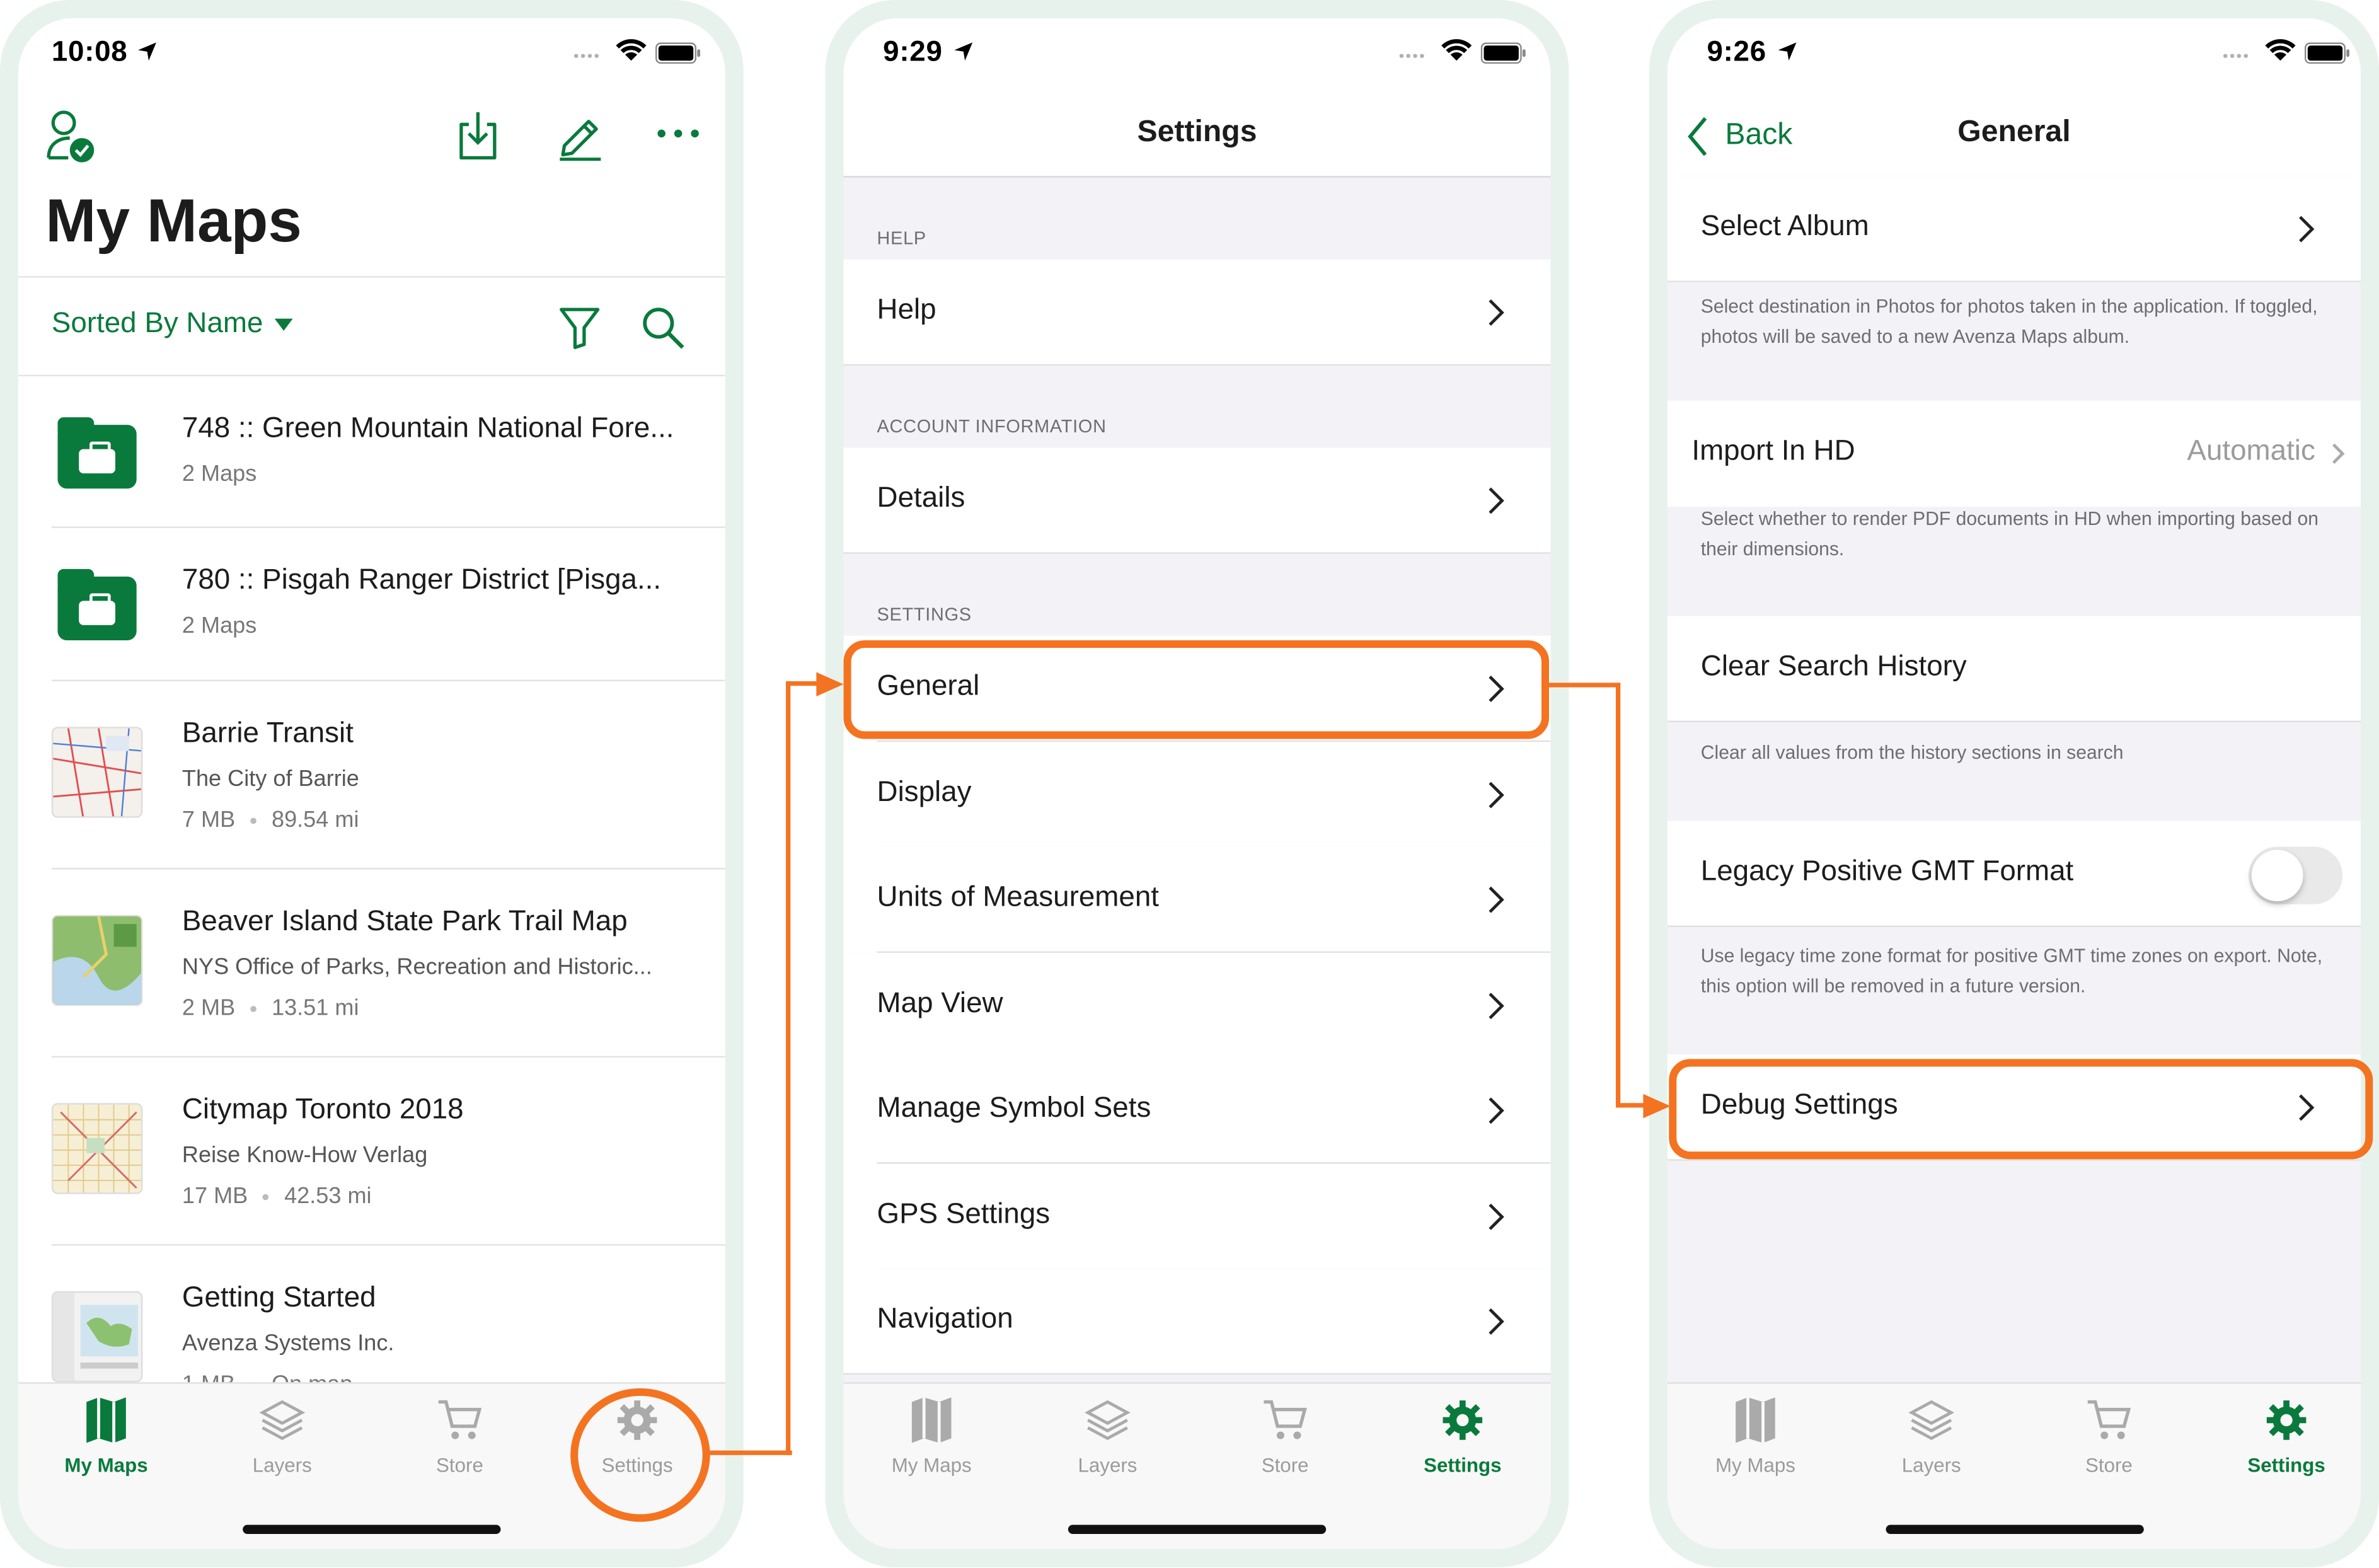  What do you see at coordinates (1773, 452) in the screenshot?
I see `cell-label: Import In HD` at bounding box center [1773, 452].